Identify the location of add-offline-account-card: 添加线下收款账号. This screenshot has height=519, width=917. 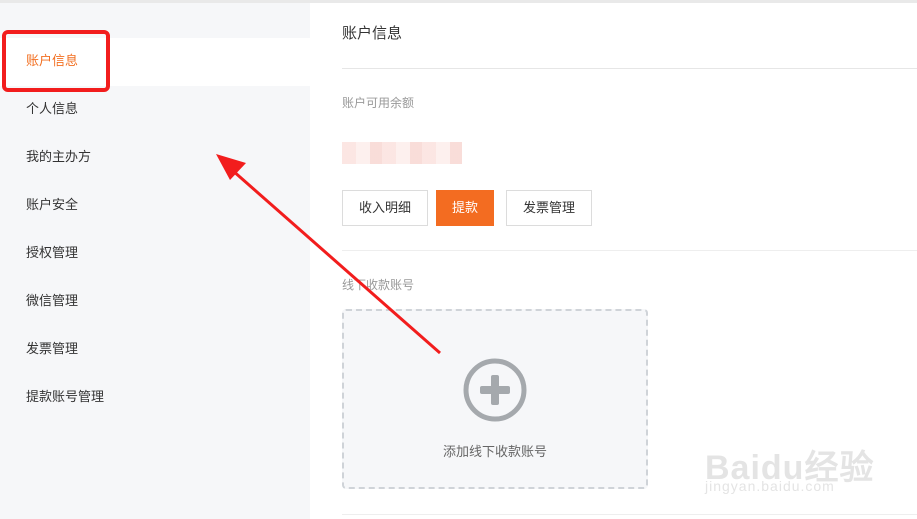
(495, 399).